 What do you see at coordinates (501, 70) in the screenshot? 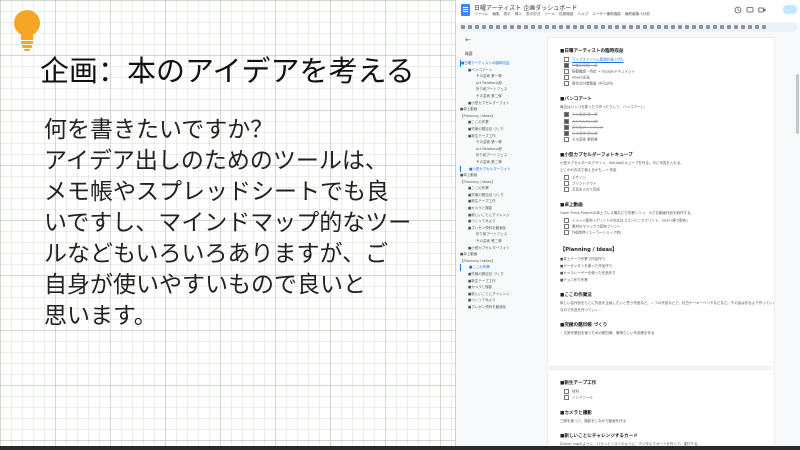
I see `outline-item: ■バンコアート` at bounding box center [501, 70].